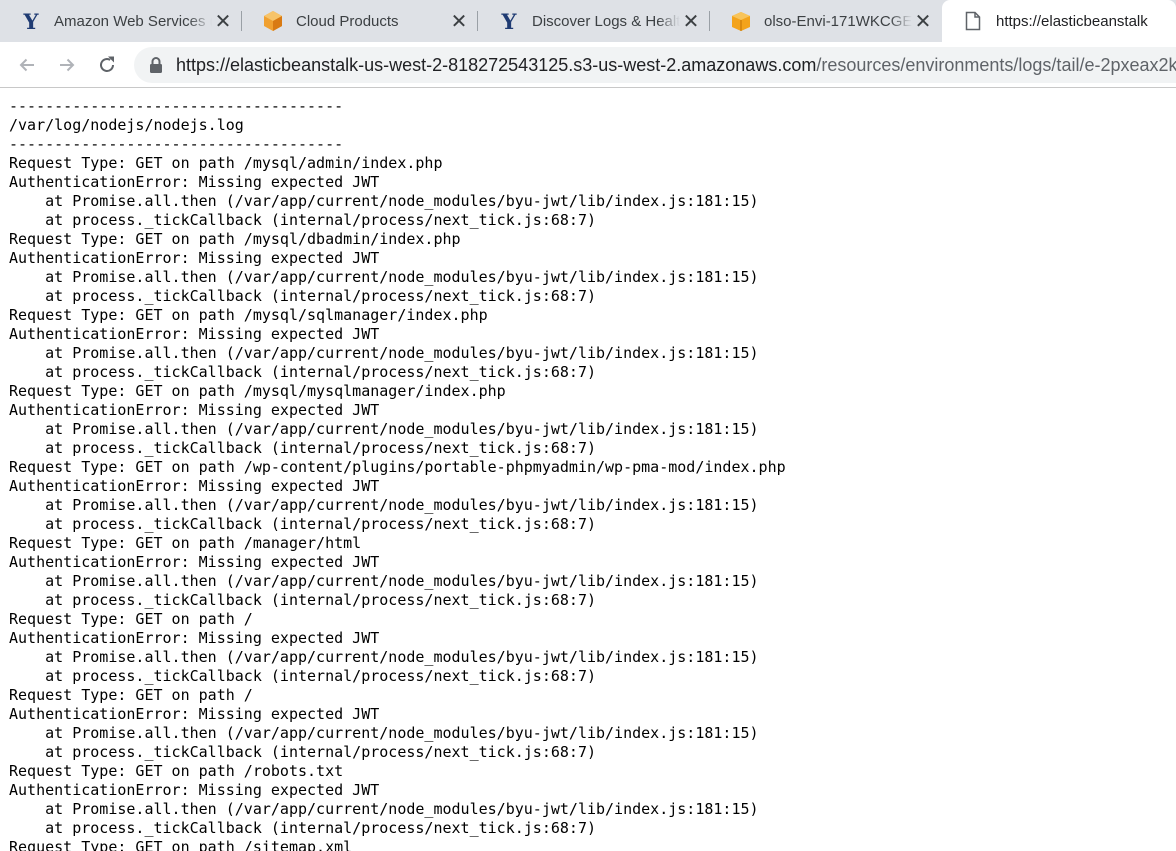  Describe the element at coordinates (741, 21) in the screenshot. I see `aws-box-icon` at that location.